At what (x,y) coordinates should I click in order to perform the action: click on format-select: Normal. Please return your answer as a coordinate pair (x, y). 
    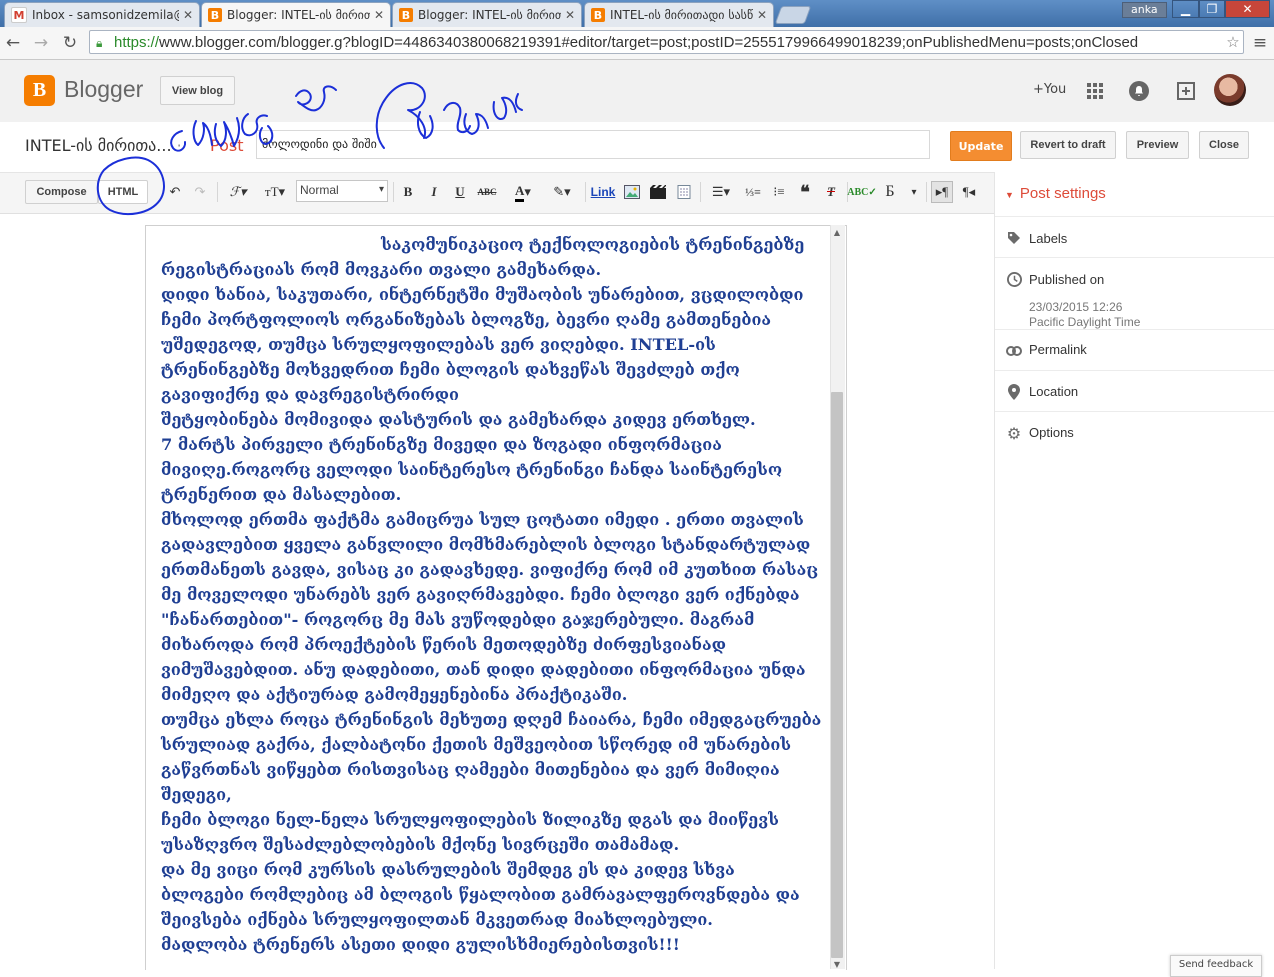
    Looking at the image, I should click on (342, 191).